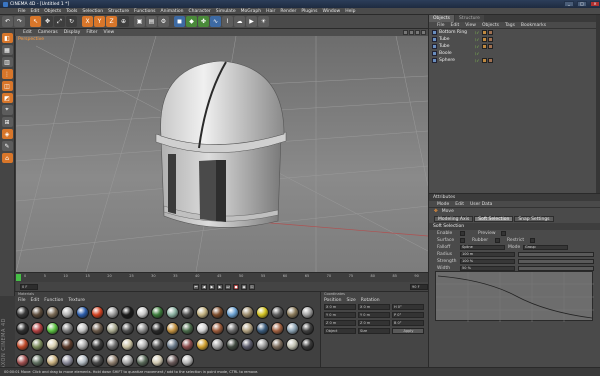  I want to click on vp-menu-cameras: Cameras, so click(48, 32).